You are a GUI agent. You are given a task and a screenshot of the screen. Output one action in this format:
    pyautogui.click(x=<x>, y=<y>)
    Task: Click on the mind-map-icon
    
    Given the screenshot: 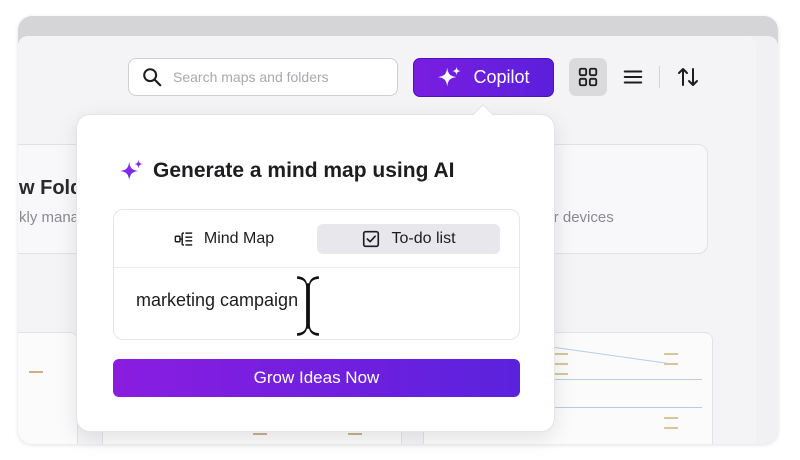 What is the action you would take?
    pyautogui.click(x=183, y=239)
    